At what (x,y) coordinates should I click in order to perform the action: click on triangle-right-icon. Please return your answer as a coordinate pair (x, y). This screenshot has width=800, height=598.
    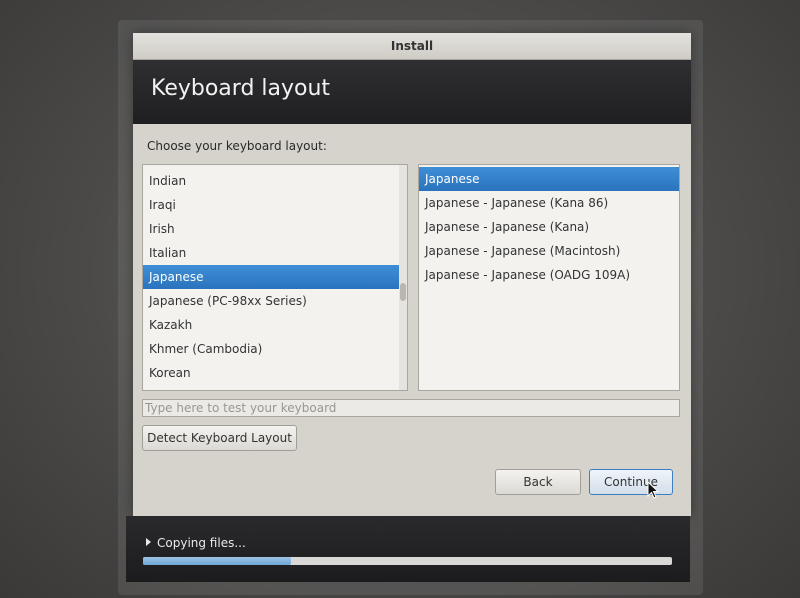
    Looking at the image, I should click on (148, 542).